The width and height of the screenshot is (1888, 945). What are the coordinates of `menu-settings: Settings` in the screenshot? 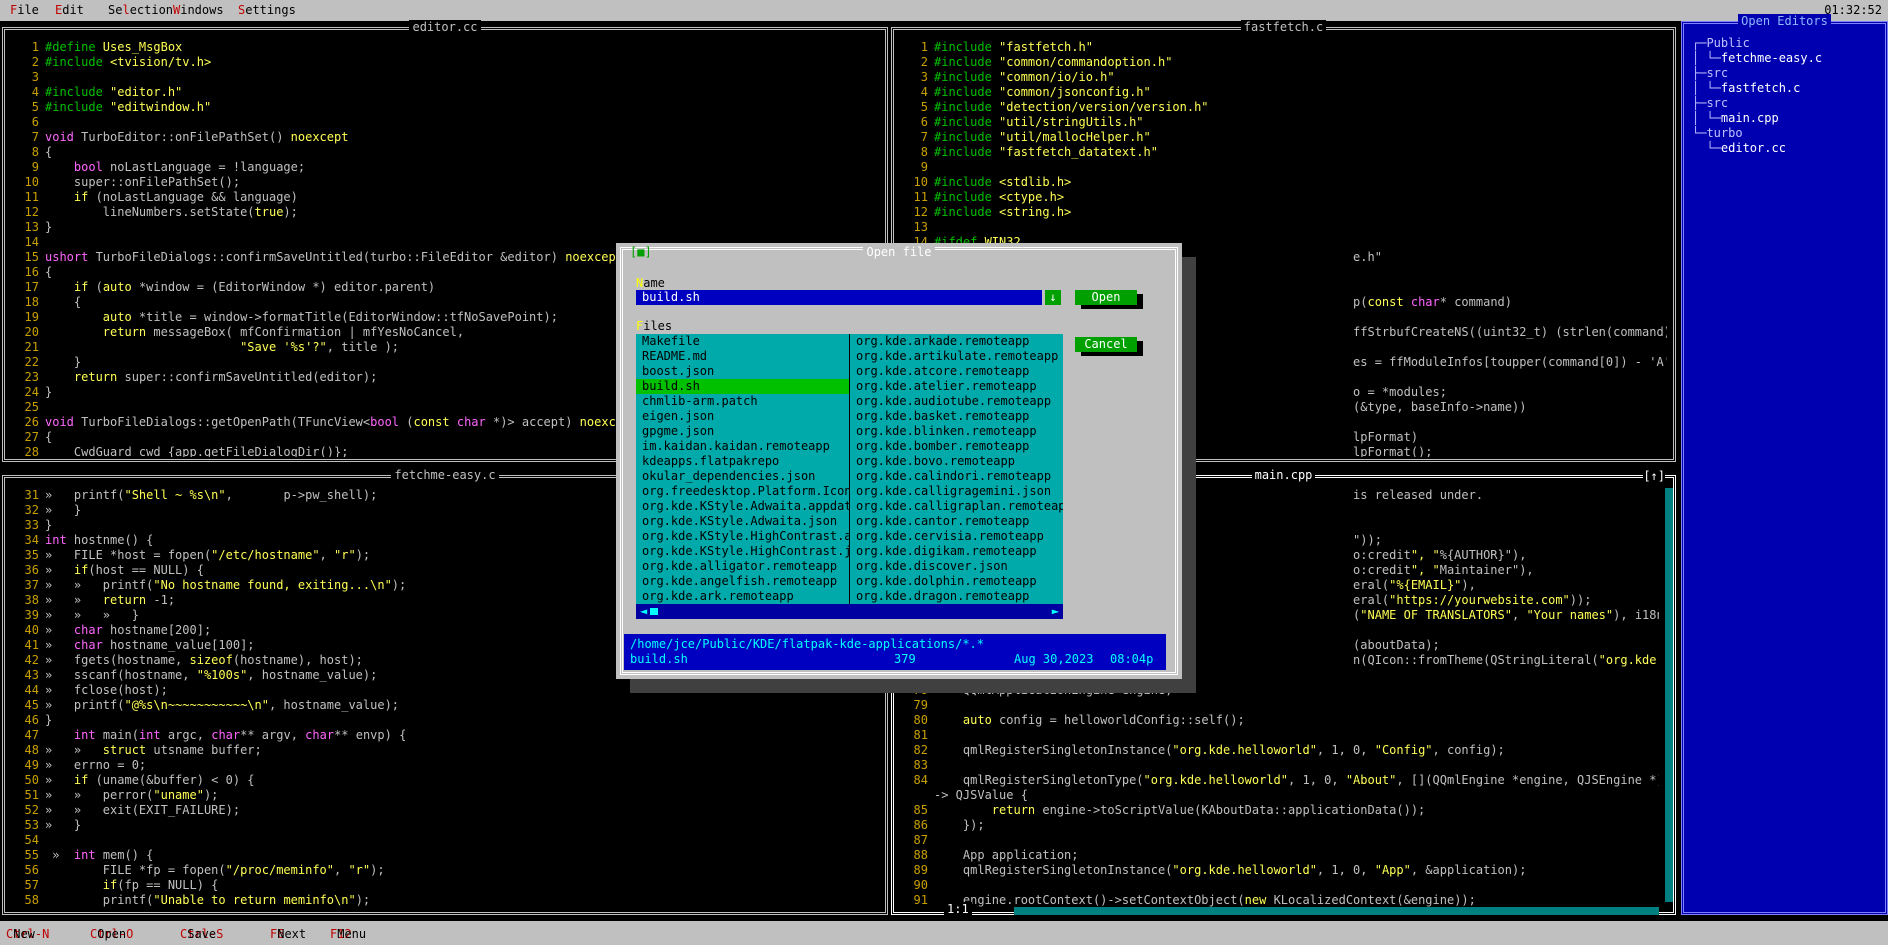 It's located at (267, 10).